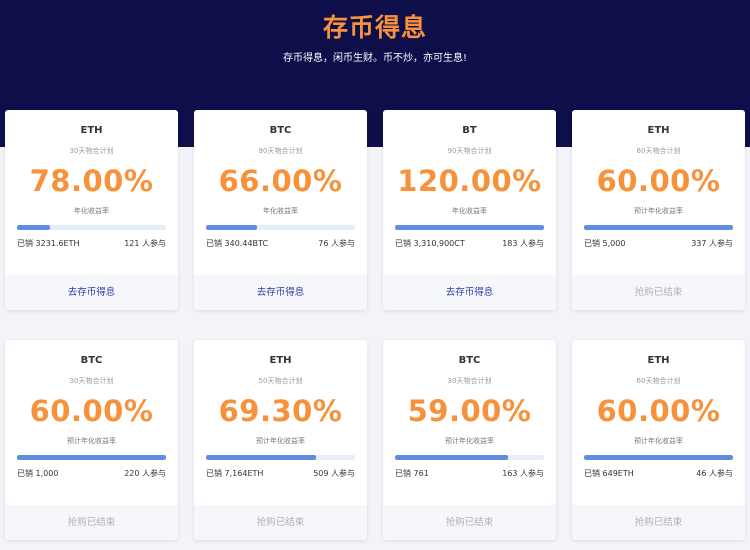 The height and width of the screenshot is (550, 750). What do you see at coordinates (38, 473) in the screenshot?
I see `sold-amount: 已销 1,000` at bounding box center [38, 473].